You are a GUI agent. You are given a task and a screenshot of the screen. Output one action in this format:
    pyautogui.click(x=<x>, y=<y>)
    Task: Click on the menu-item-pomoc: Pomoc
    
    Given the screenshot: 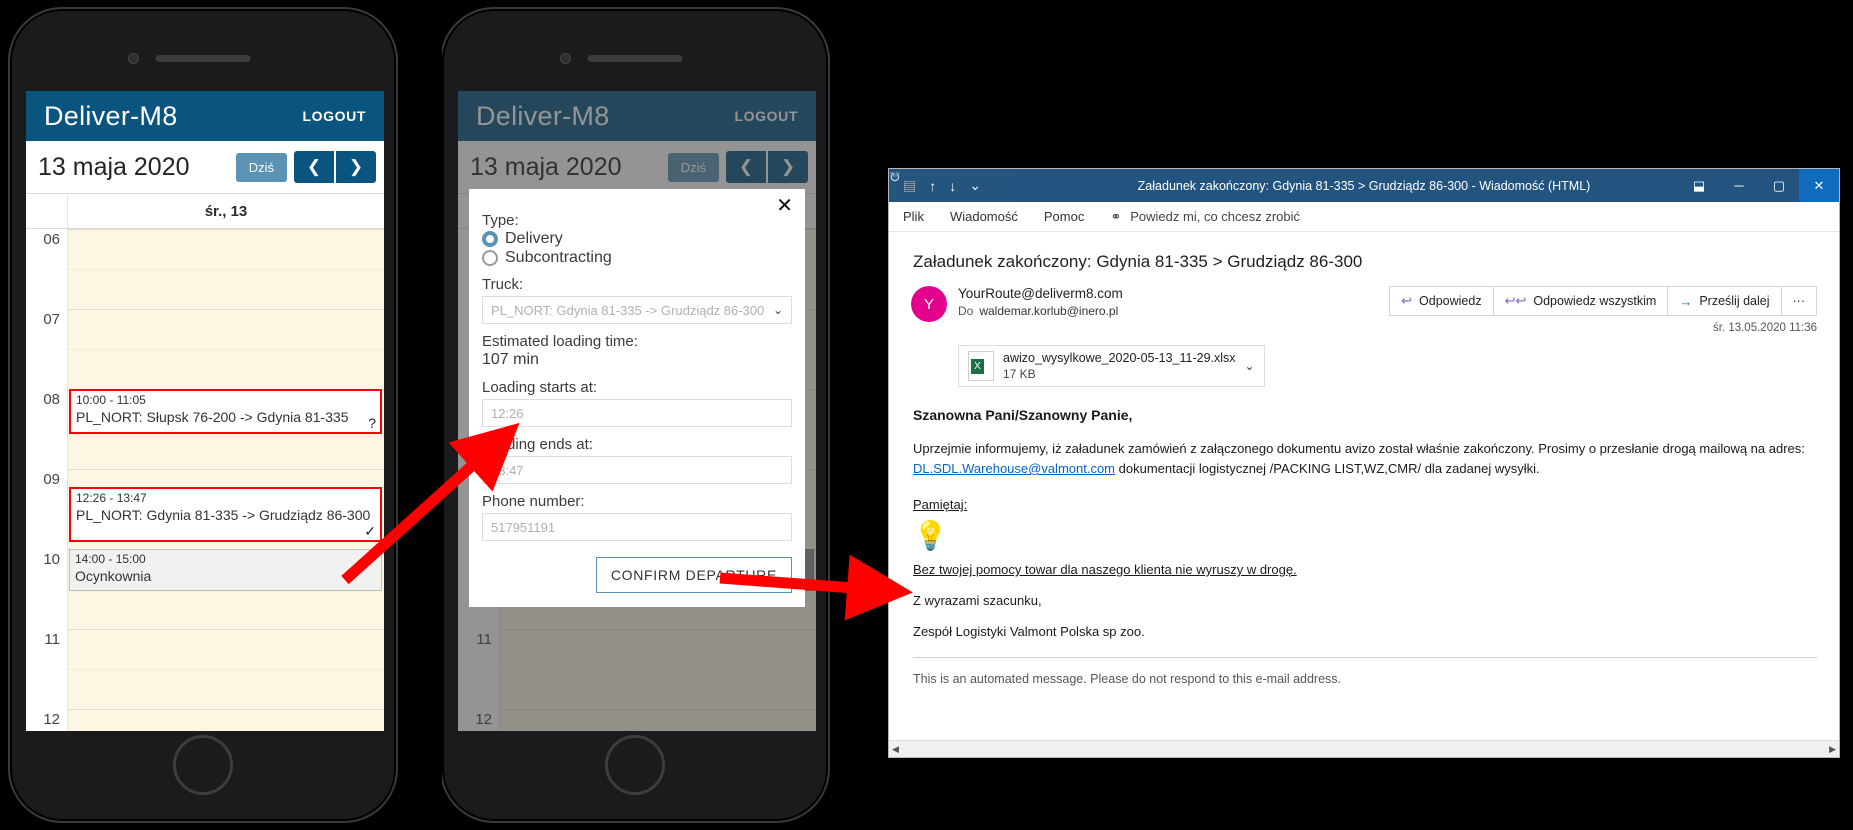 What is the action you would take?
    pyautogui.click(x=1064, y=216)
    